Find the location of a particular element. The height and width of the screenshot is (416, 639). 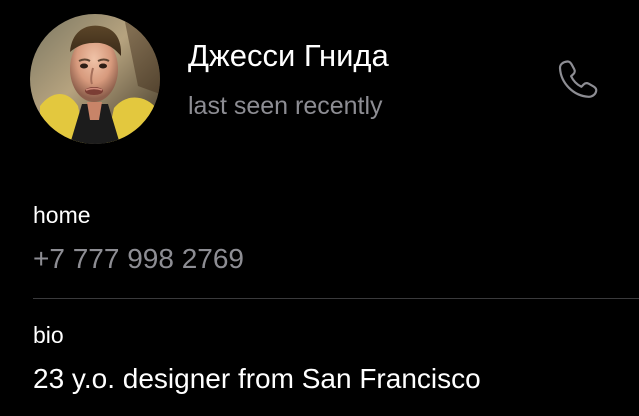

bio-text: 23 y.o. designer from San Francisco is located at coordinates (257, 378).